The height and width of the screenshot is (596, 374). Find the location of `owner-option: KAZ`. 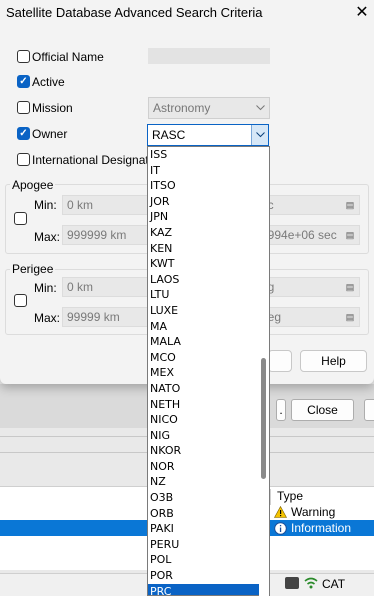

owner-option: KAZ is located at coordinates (208, 233).